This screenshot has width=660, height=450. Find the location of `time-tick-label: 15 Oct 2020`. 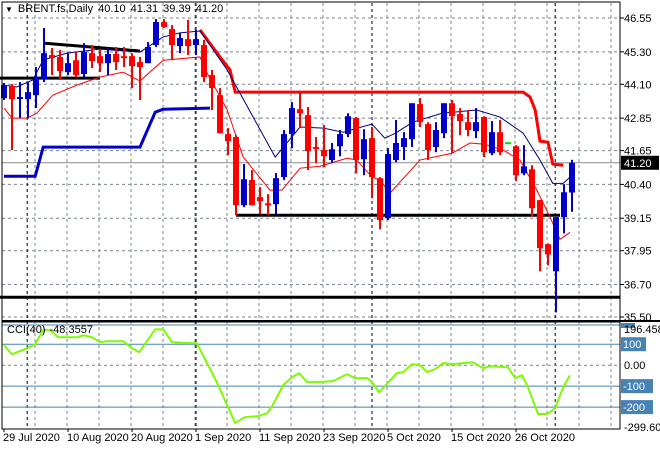

time-tick-label: 15 Oct 2020 is located at coordinates (481, 438).